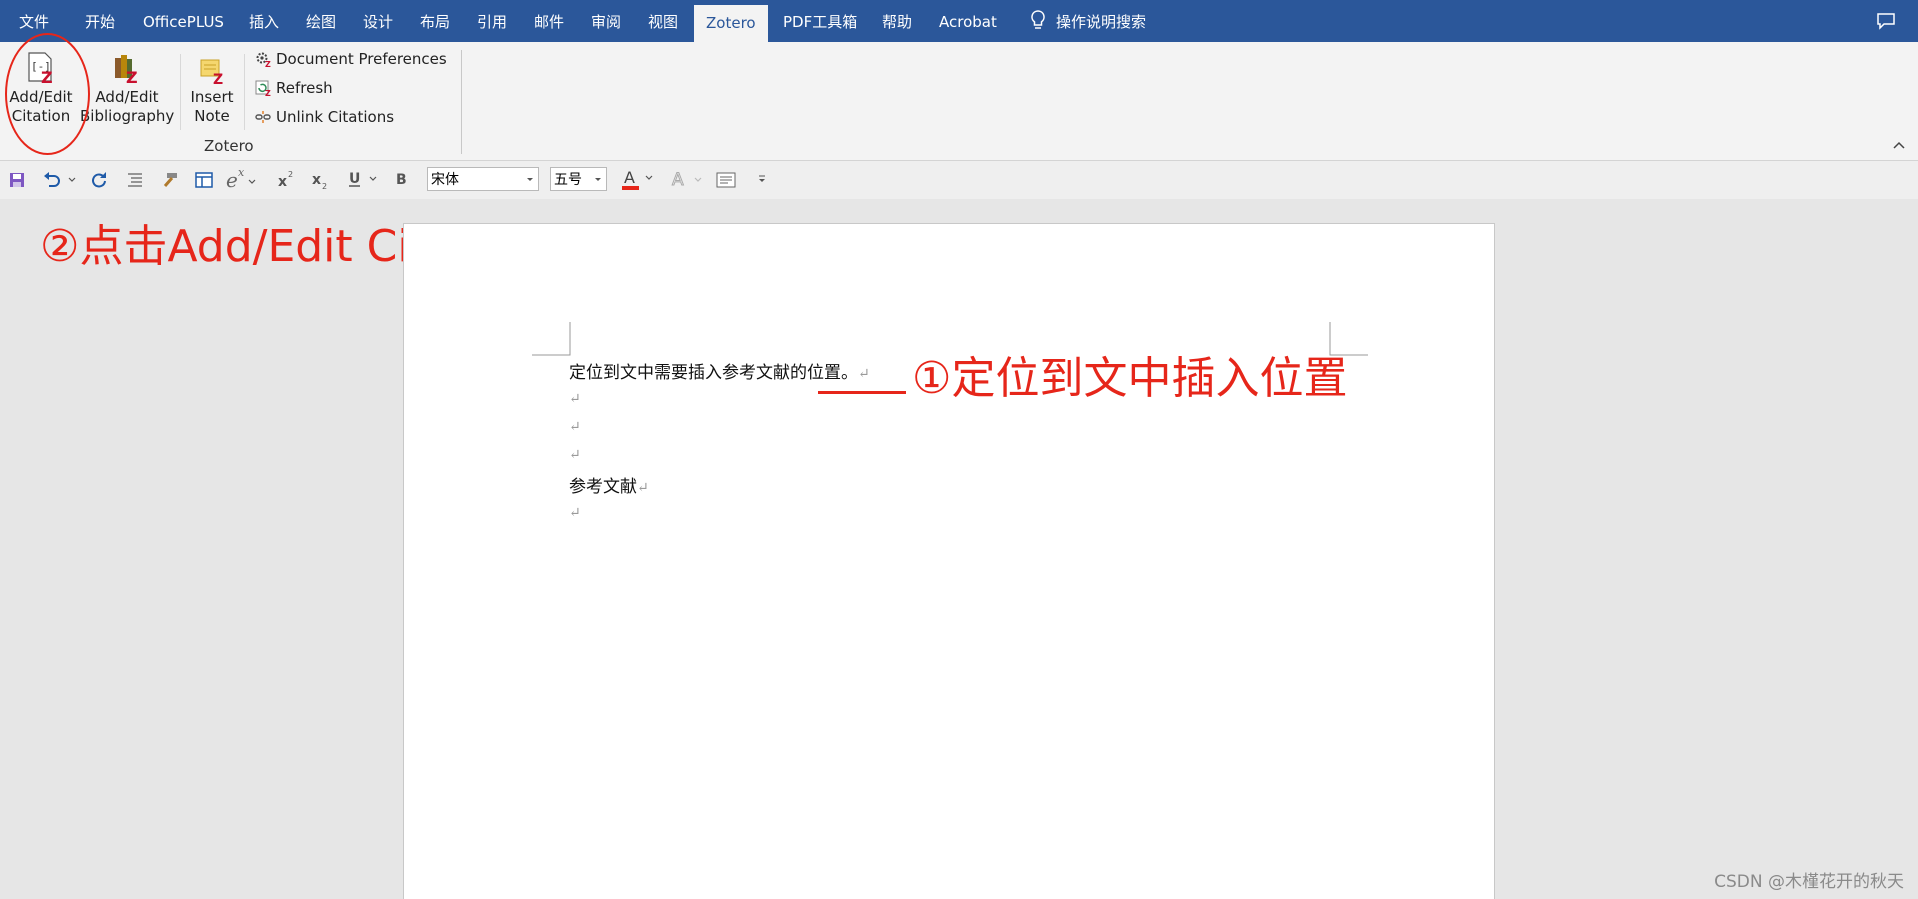 Image resolution: width=1918 pixels, height=899 pixels. Describe the element at coordinates (304, 88) in the screenshot. I see `refresh-label: Refresh` at that location.